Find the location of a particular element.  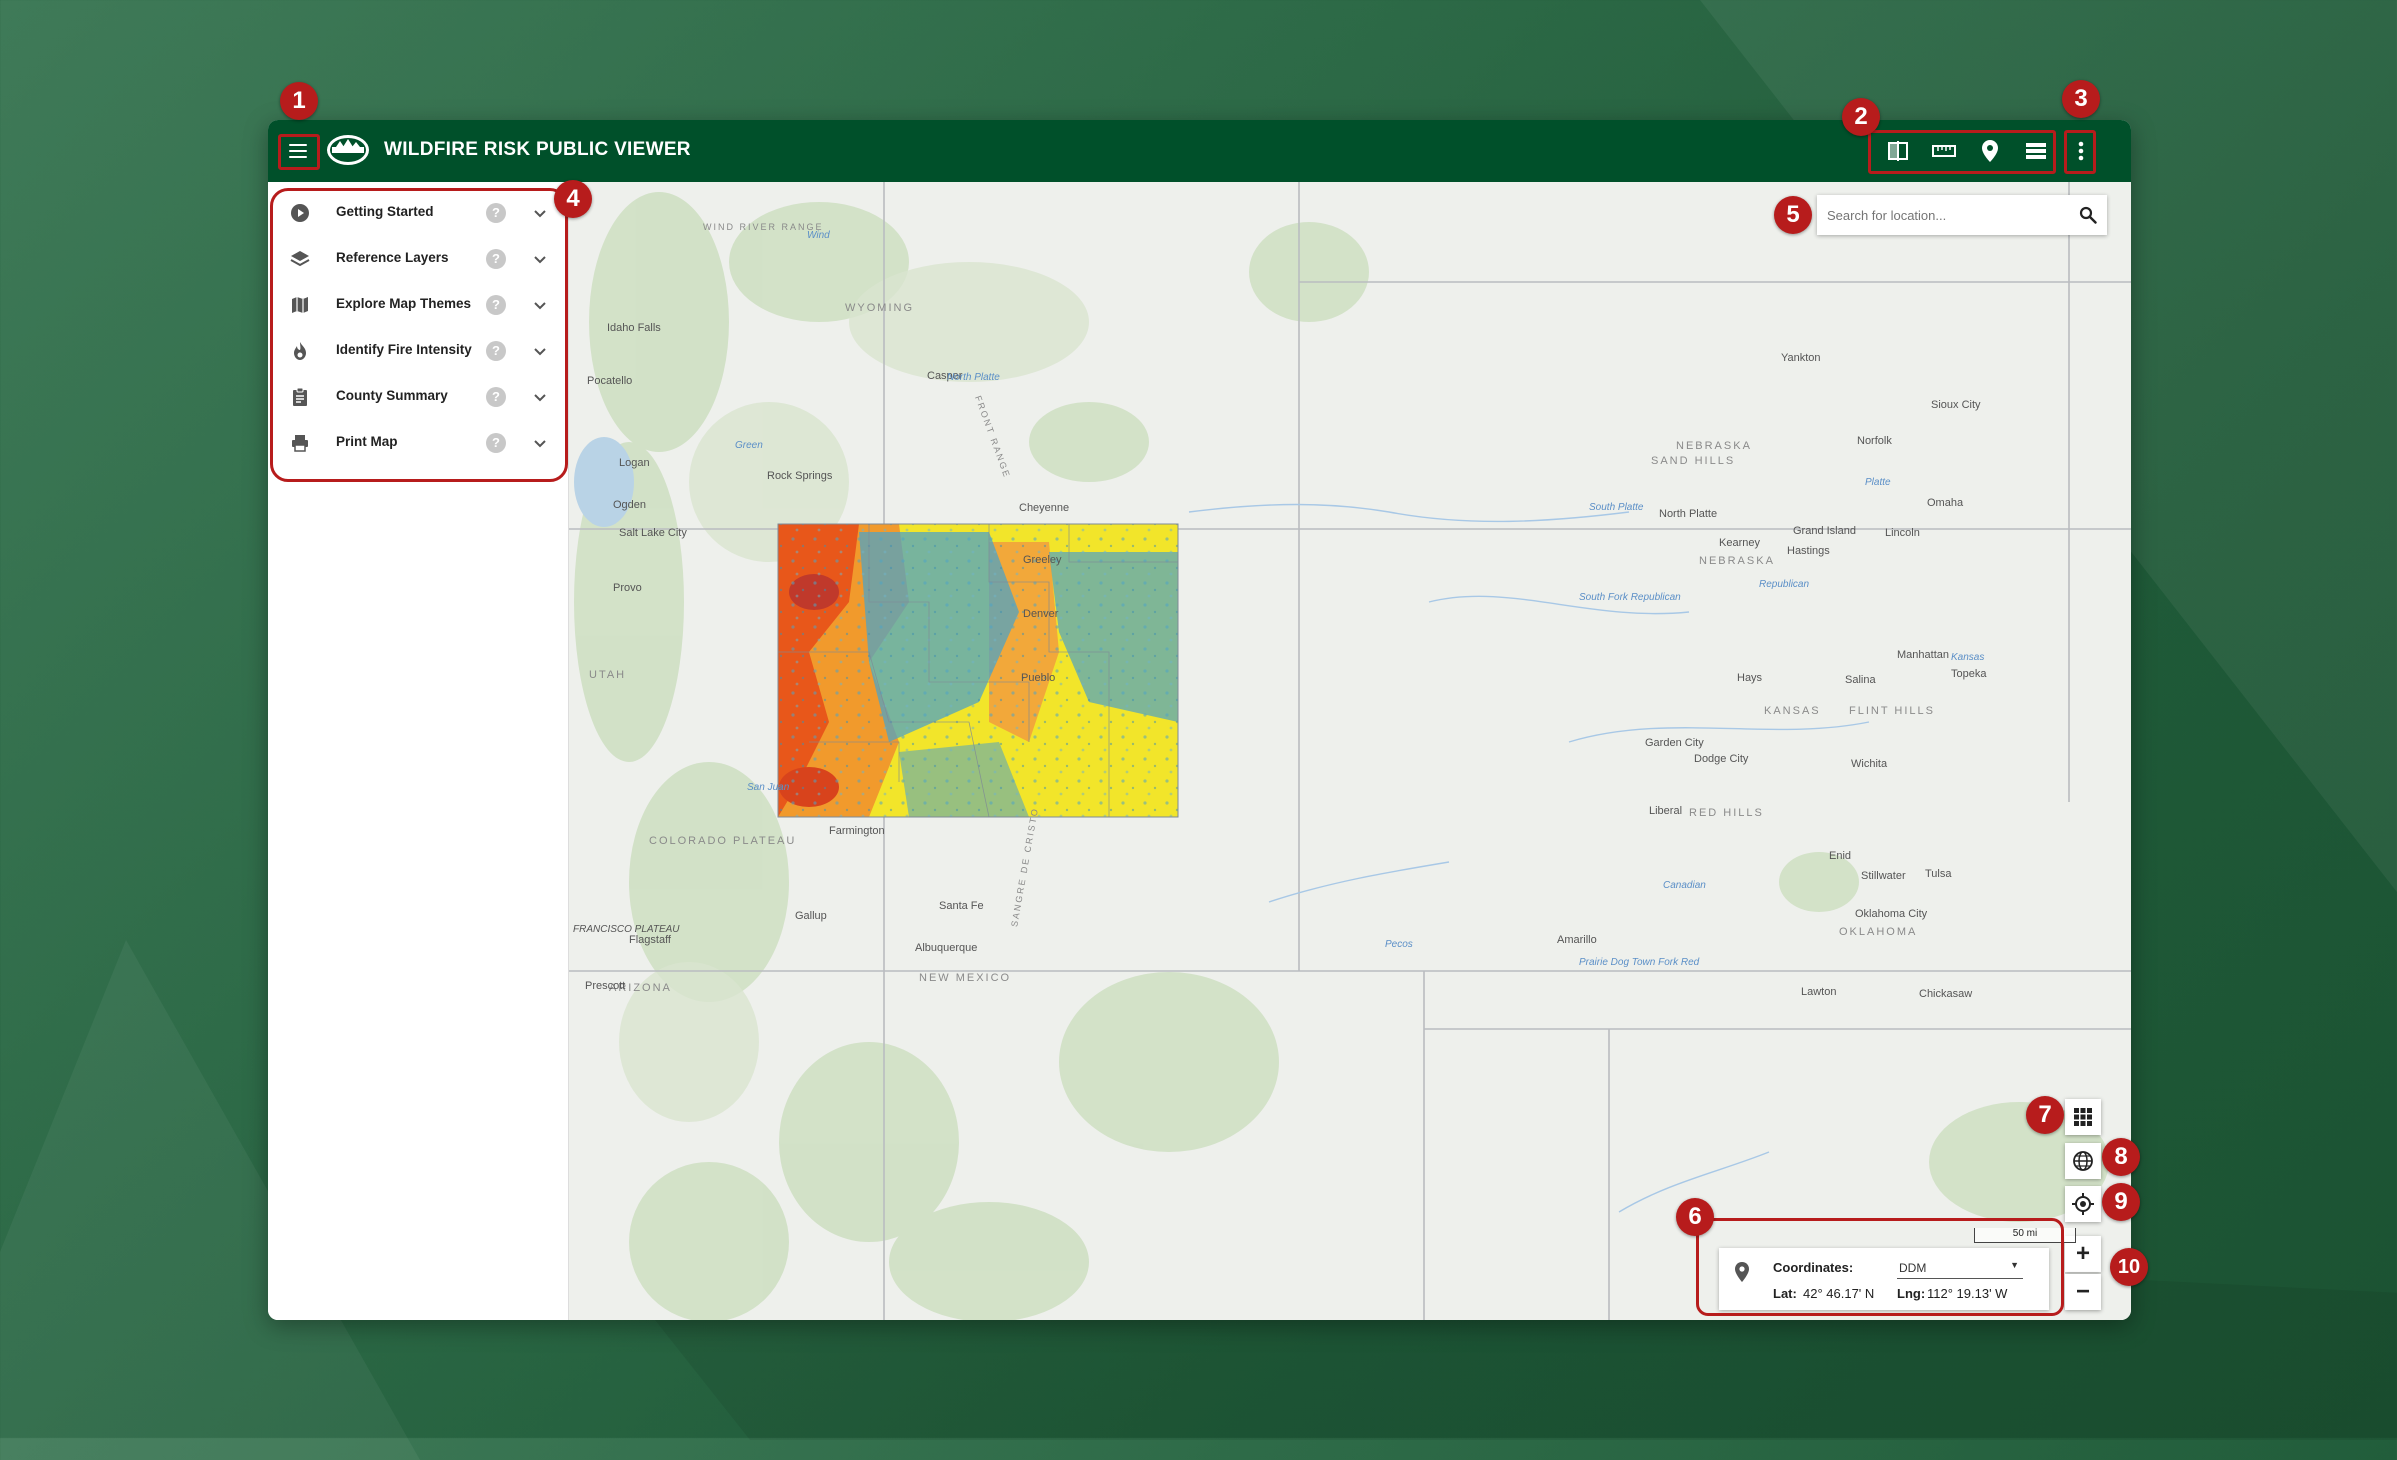

map-label: Liberal is located at coordinates (1666, 811).